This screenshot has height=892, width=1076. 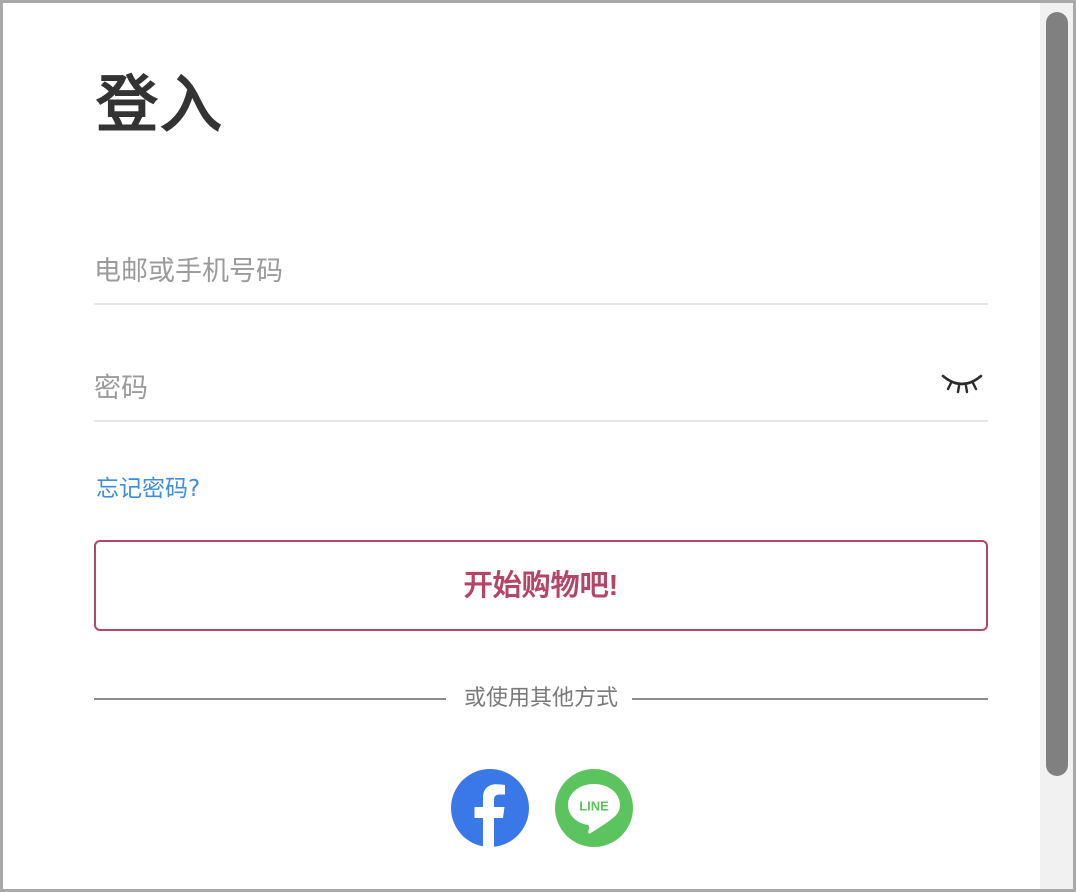 I want to click on start-shopping-button: 开始购物吧!, so click(x=541, y=585).